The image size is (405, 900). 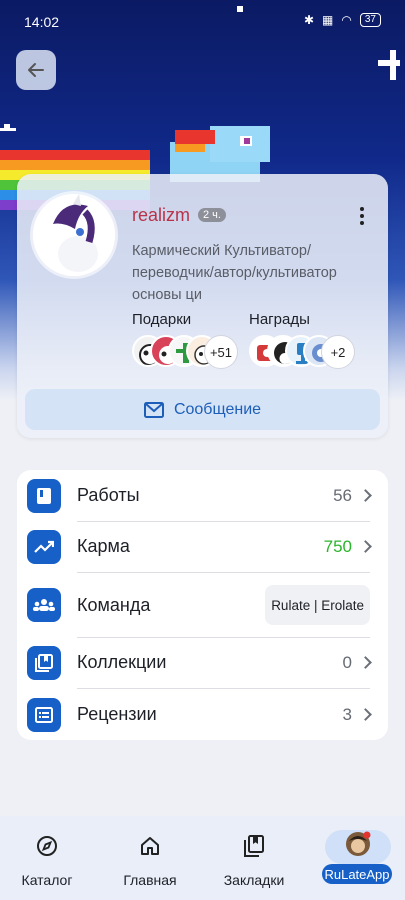 I want to click on signal-icon: ▦, so click(x=328, y=20).